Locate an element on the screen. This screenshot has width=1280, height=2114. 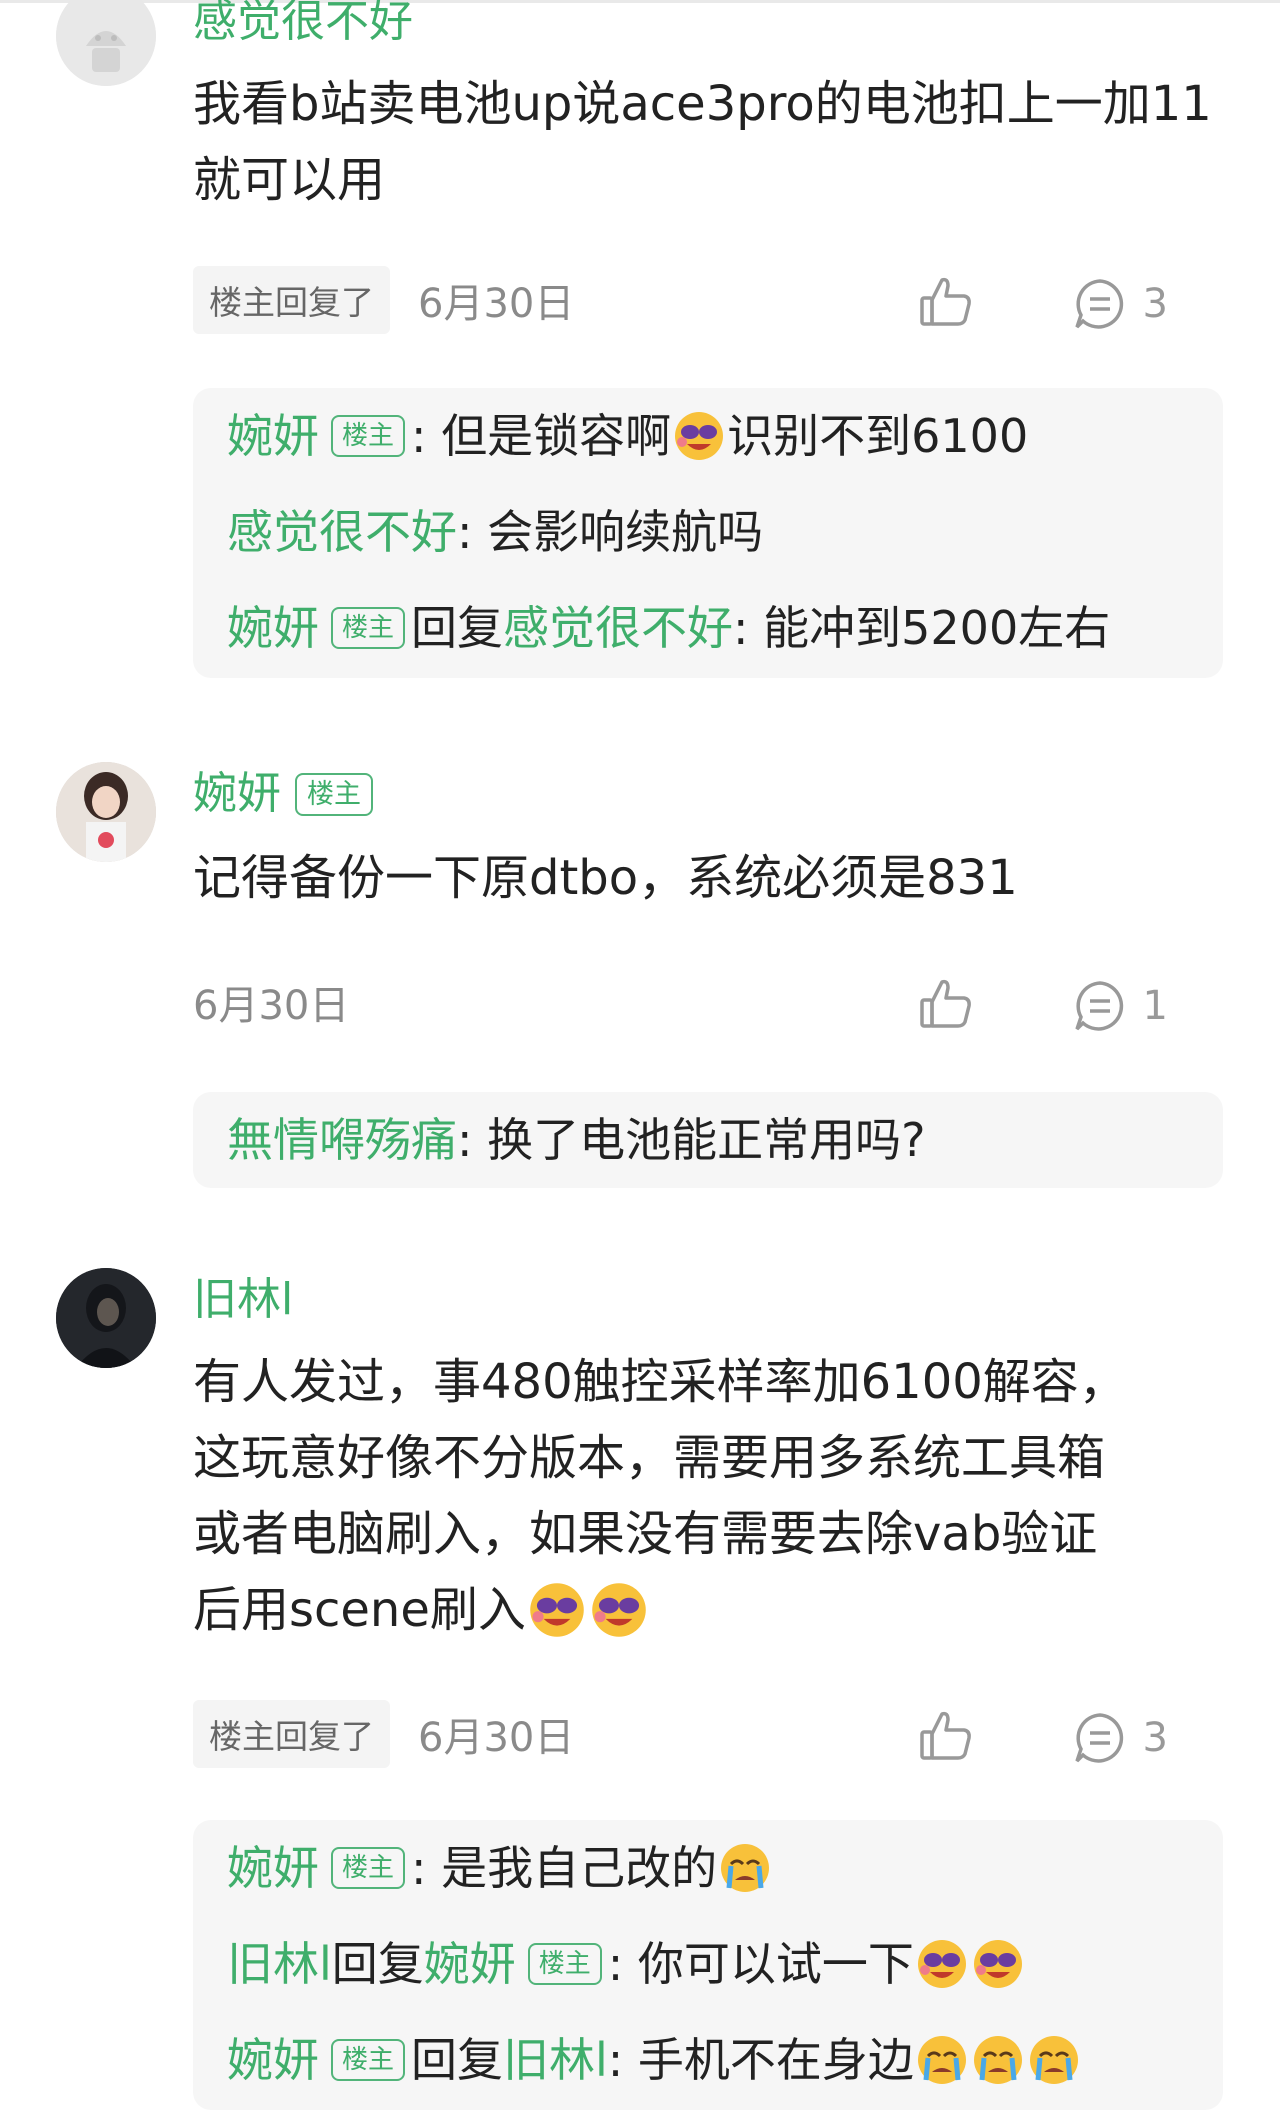
comment-meta: 6月30日 1 is located at coordinates (708, 1002).